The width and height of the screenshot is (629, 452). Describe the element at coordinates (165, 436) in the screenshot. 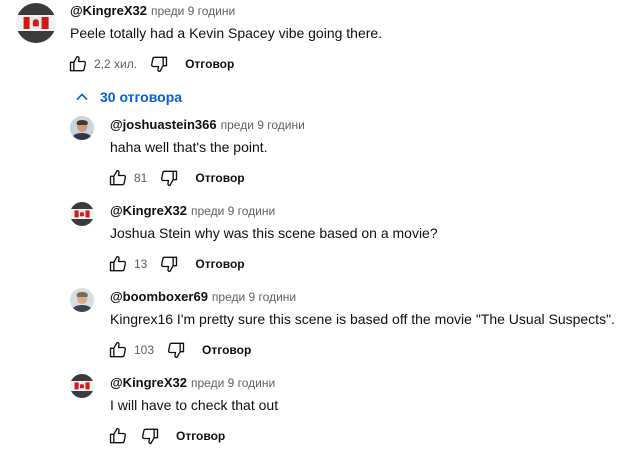

I see `reply-actions: Отговор` at that location.